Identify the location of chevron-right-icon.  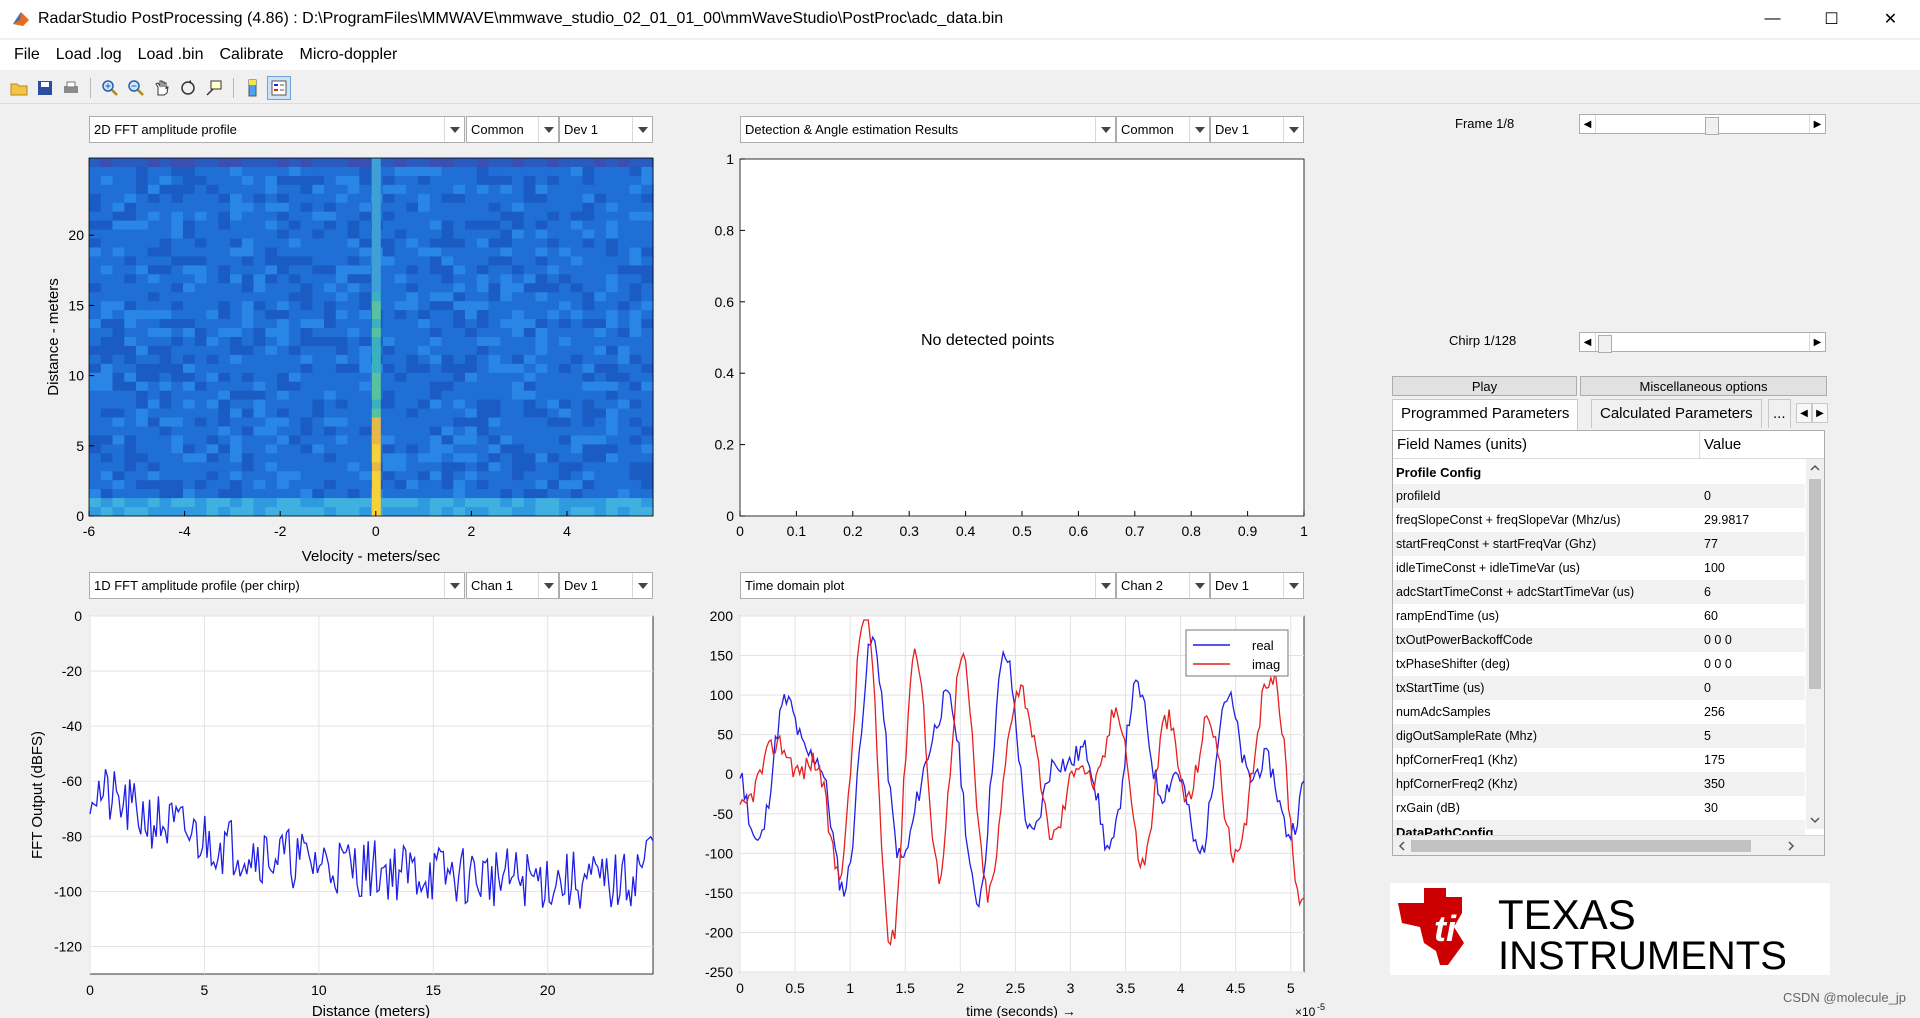
(1791, 846).